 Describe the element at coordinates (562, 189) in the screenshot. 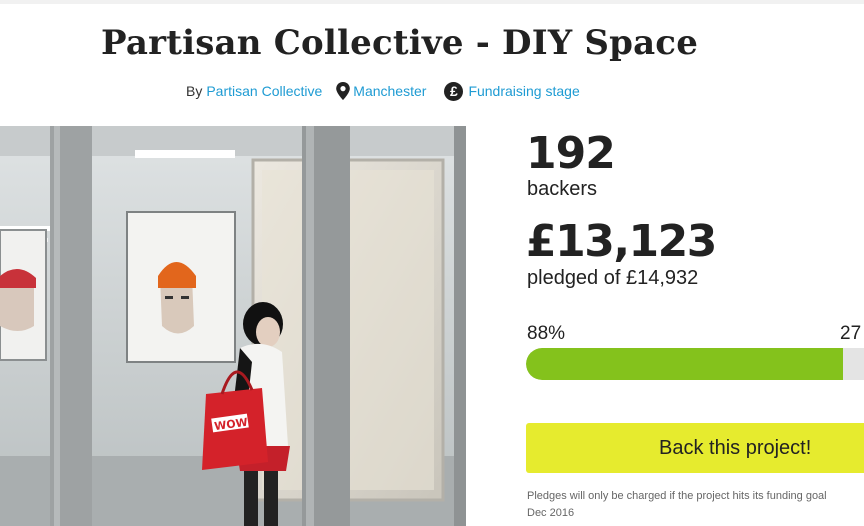

I see `backers-label: backers` at that location.